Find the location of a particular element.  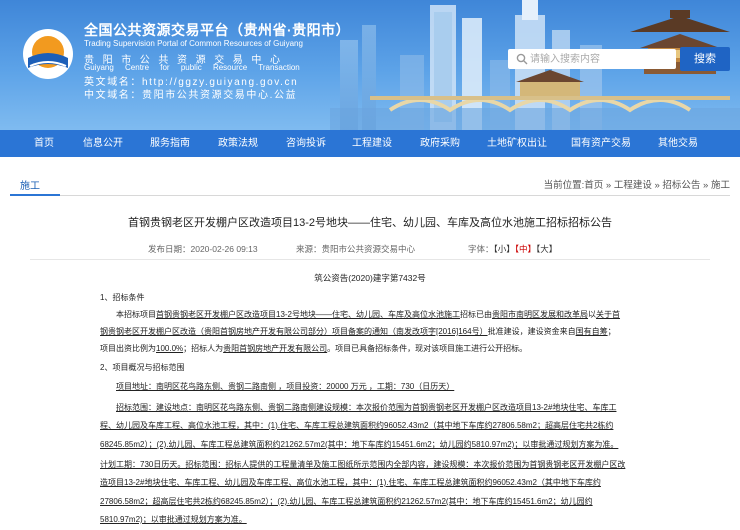

font-medium-button: 【中】 is located at coordinates (525, 249).